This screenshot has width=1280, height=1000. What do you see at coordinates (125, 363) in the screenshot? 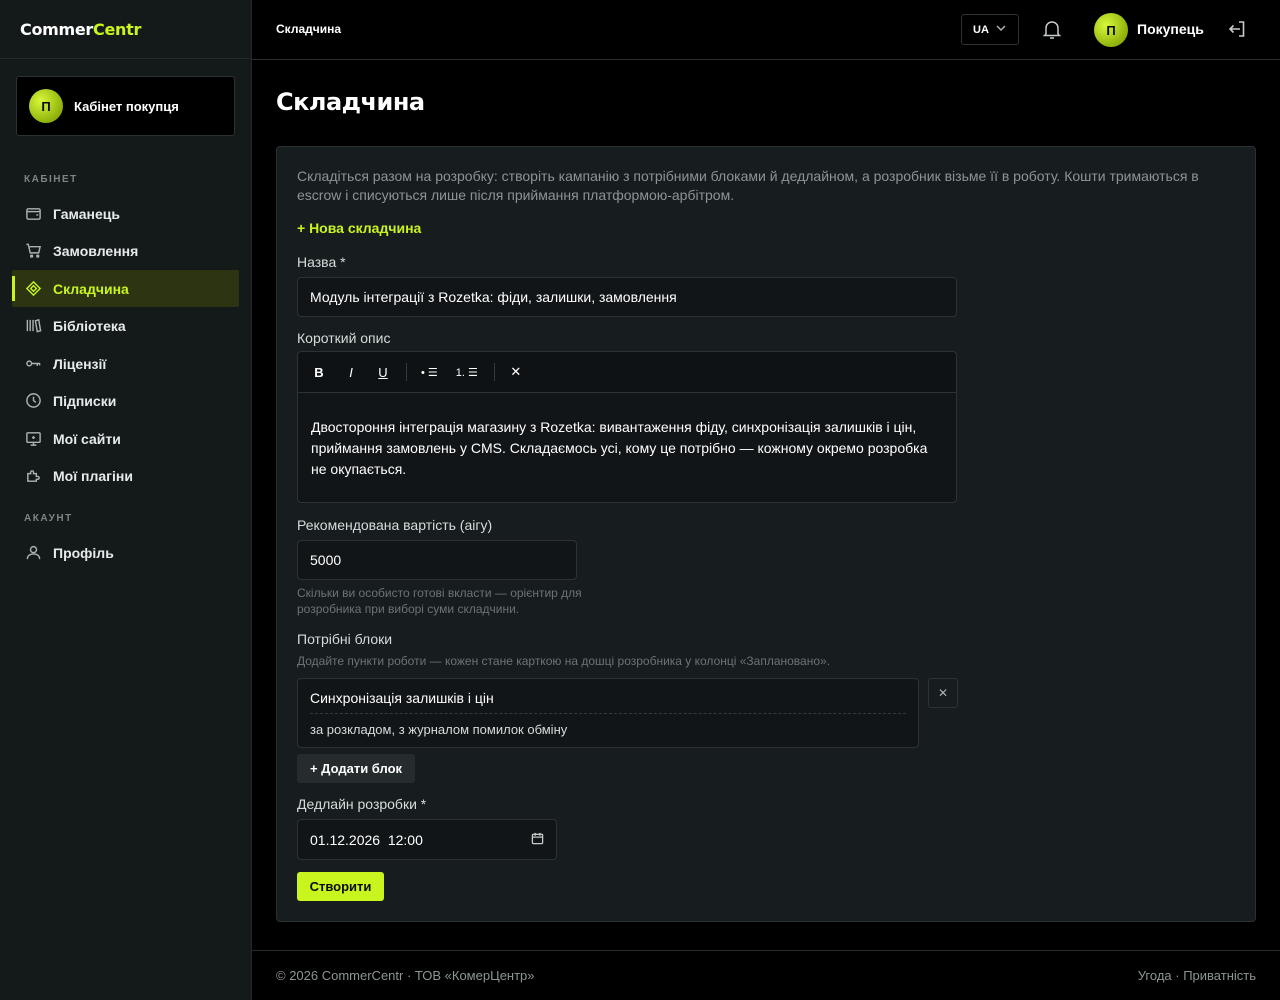
I see `sidebar-item-licenses: Ліцензії` at bounding box center [125, 363].